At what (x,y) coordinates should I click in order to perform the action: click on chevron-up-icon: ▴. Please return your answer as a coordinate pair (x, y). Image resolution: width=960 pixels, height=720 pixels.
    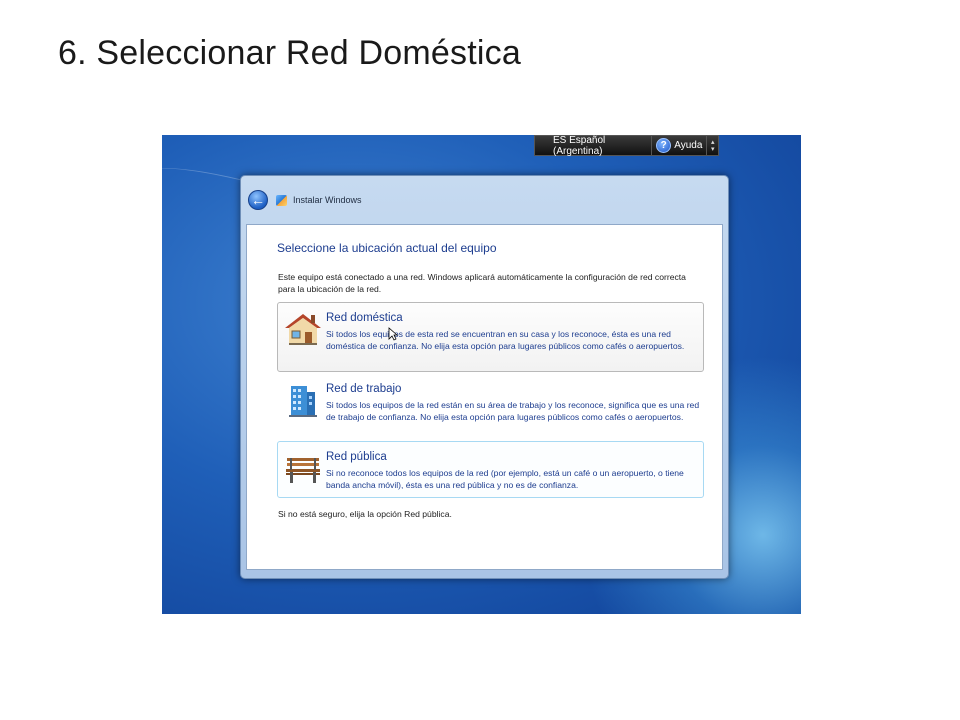
    Looking at the image, I should click on (712, 142).